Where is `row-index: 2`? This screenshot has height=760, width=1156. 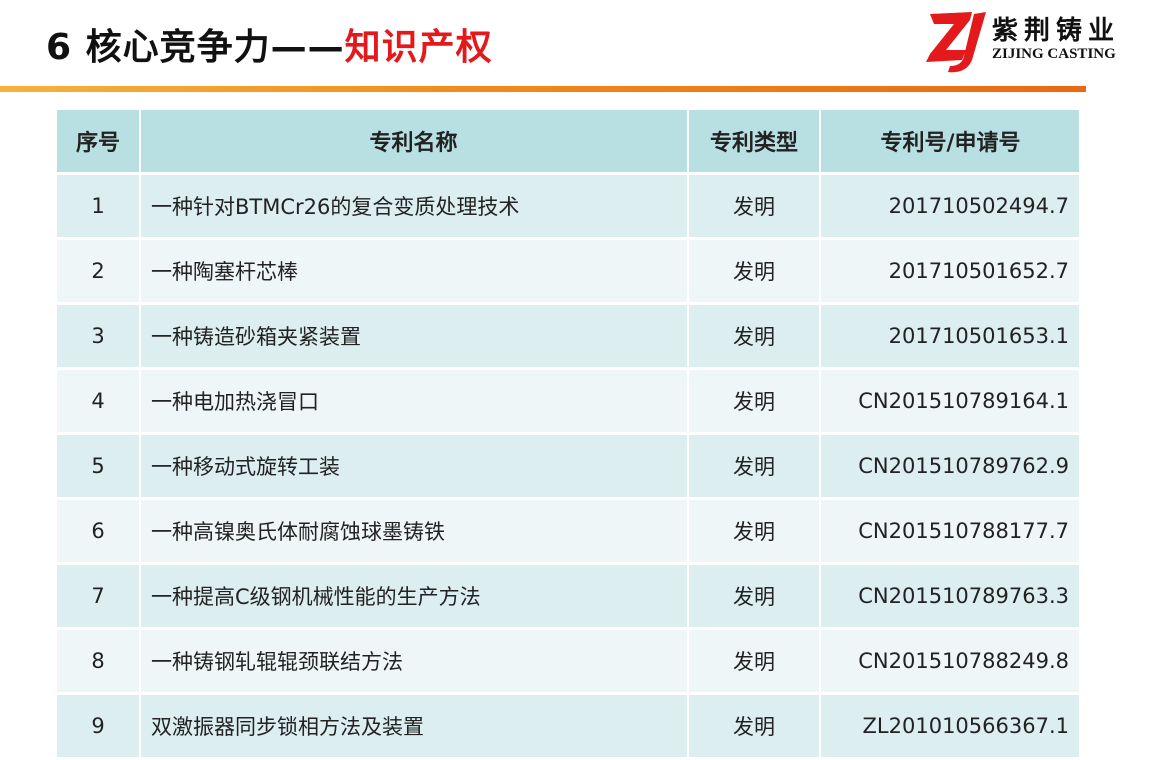 row-index: 2 is located at coordinates (99, 271).